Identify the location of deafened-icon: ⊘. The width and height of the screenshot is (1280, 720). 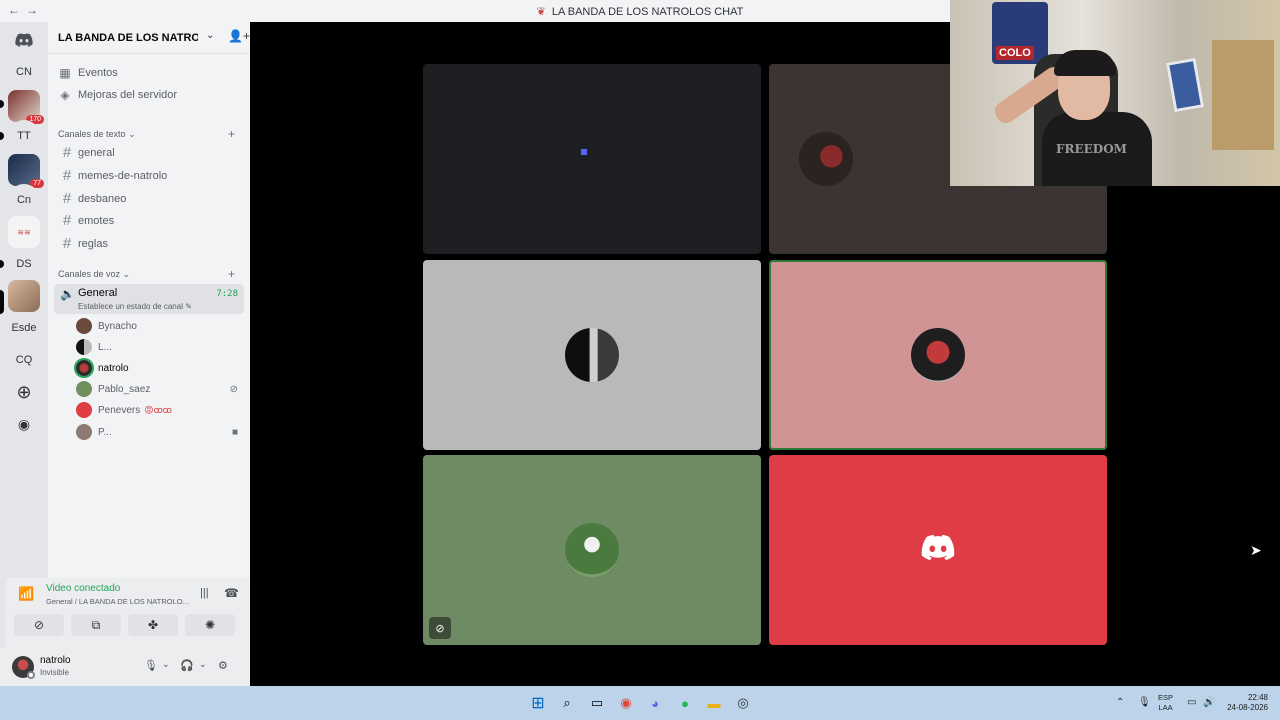
(233, 389).